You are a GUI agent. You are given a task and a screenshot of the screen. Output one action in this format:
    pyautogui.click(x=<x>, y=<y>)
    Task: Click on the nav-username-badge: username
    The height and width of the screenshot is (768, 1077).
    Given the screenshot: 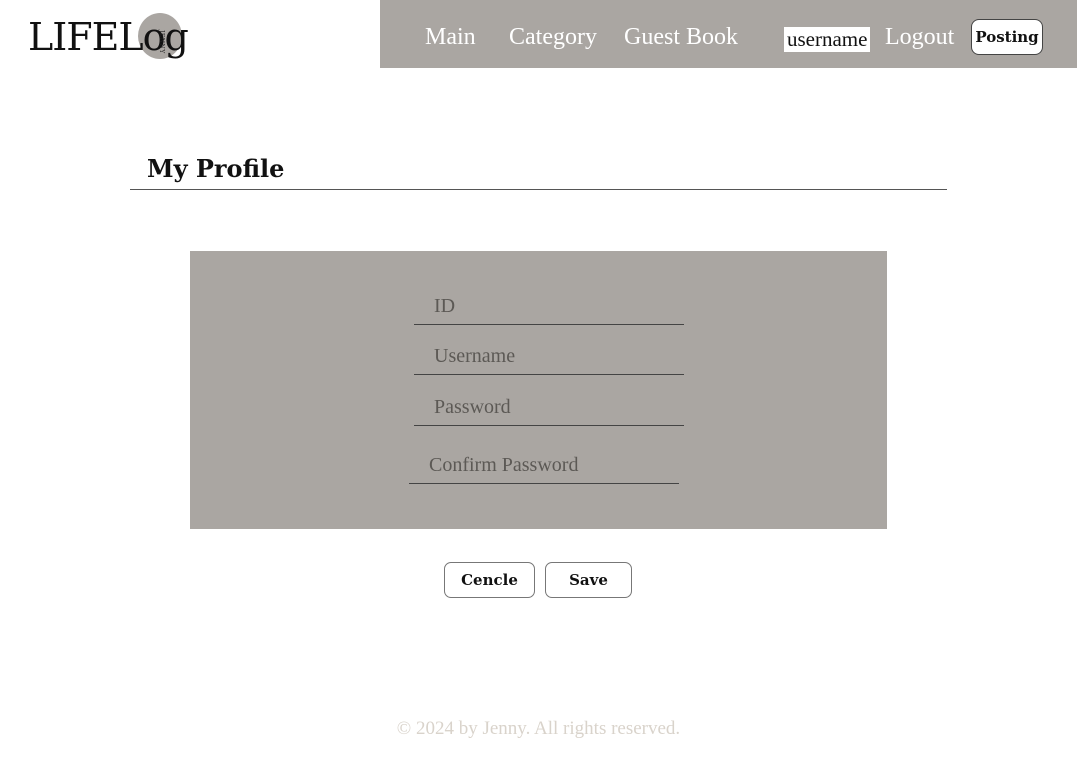 What is the action you would take?
    pyautogui.click(x=827, y=39)
    